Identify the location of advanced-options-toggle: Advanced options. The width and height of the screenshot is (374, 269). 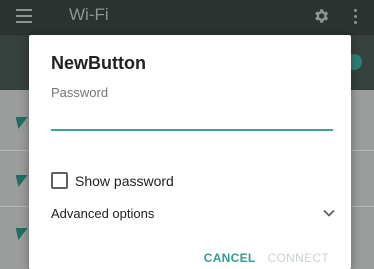
(193, 213).